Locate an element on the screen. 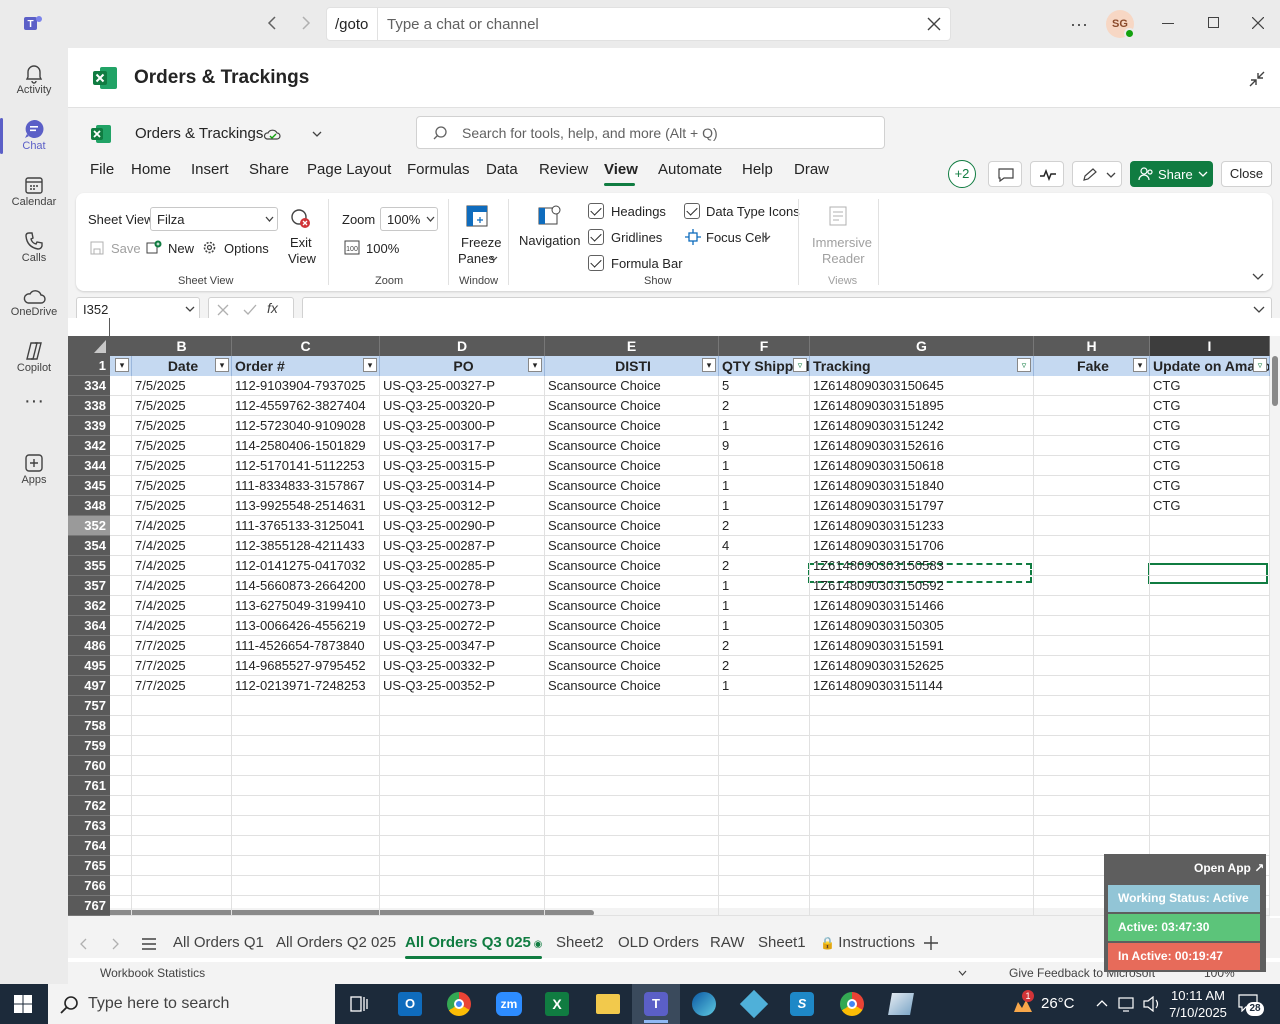 This screenshot has width=1280, height=1024. catch-up-button is located at coordinates (1047, 174).